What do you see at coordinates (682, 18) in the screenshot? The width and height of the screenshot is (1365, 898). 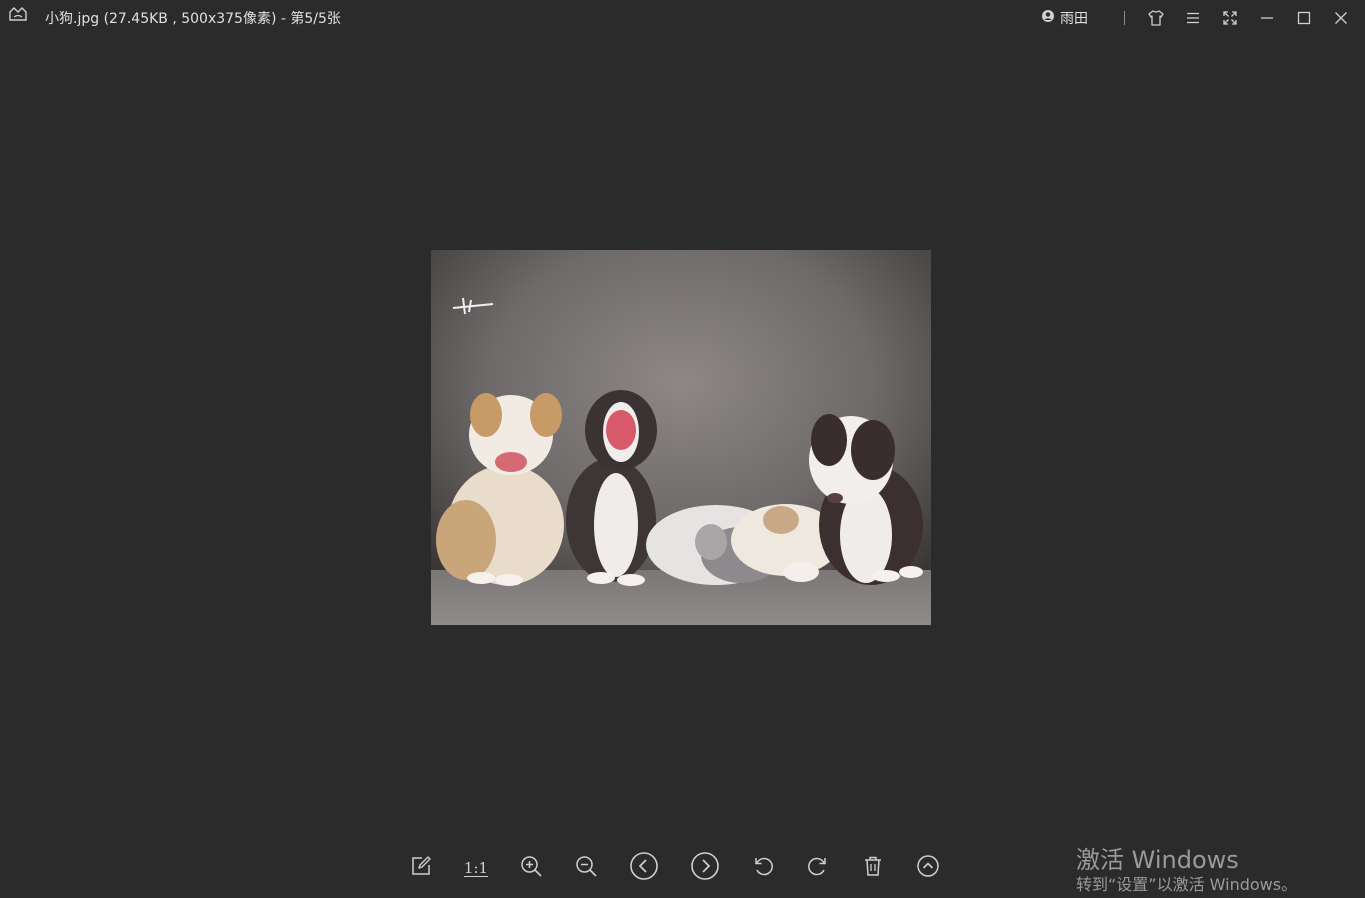 I see `title-bar: 小狗.jpg (27.45KB , 500x375像素) - 第5/5张 雨田` at bounding box center [682, 18].